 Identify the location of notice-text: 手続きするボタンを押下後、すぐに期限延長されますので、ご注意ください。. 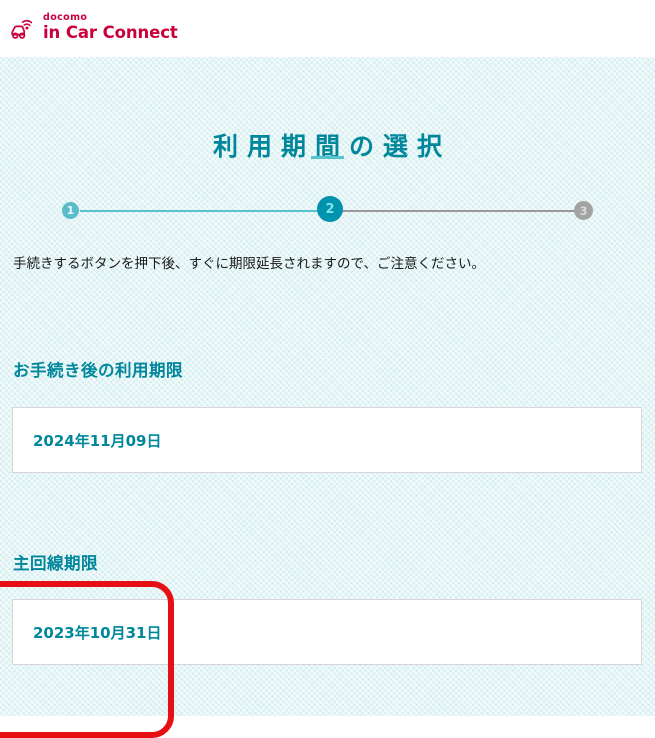
(249, 263).